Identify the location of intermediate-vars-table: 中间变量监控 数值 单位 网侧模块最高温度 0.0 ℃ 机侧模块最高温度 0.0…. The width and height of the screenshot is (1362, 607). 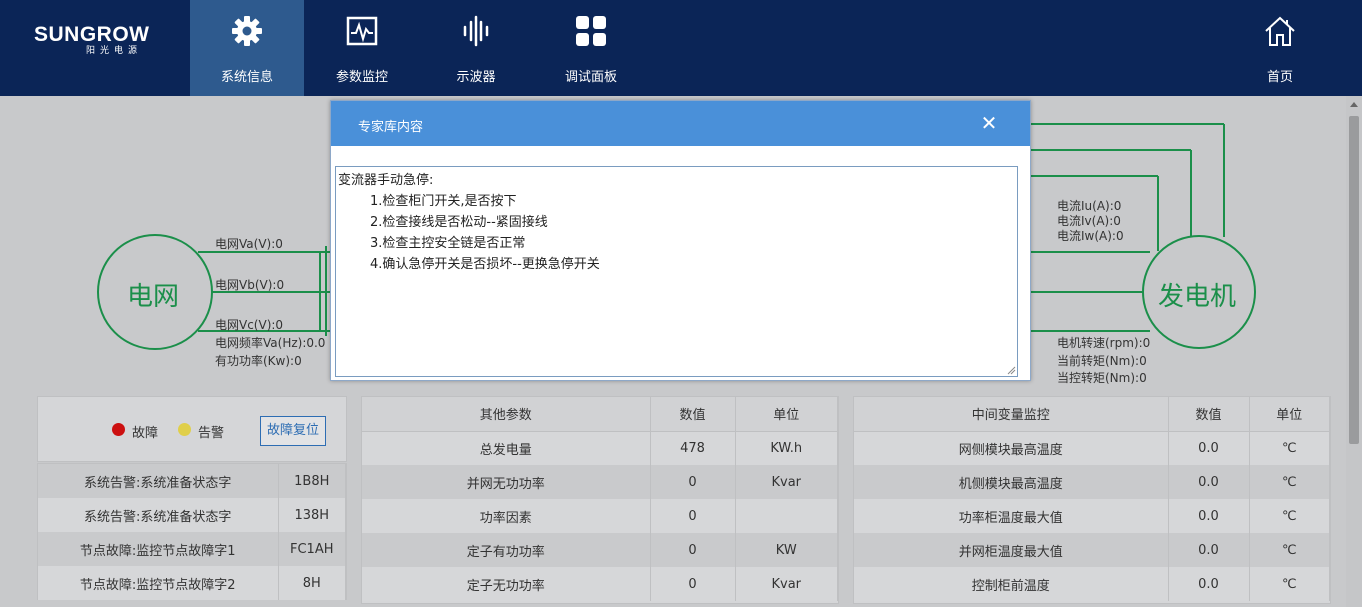
(1092, 499).